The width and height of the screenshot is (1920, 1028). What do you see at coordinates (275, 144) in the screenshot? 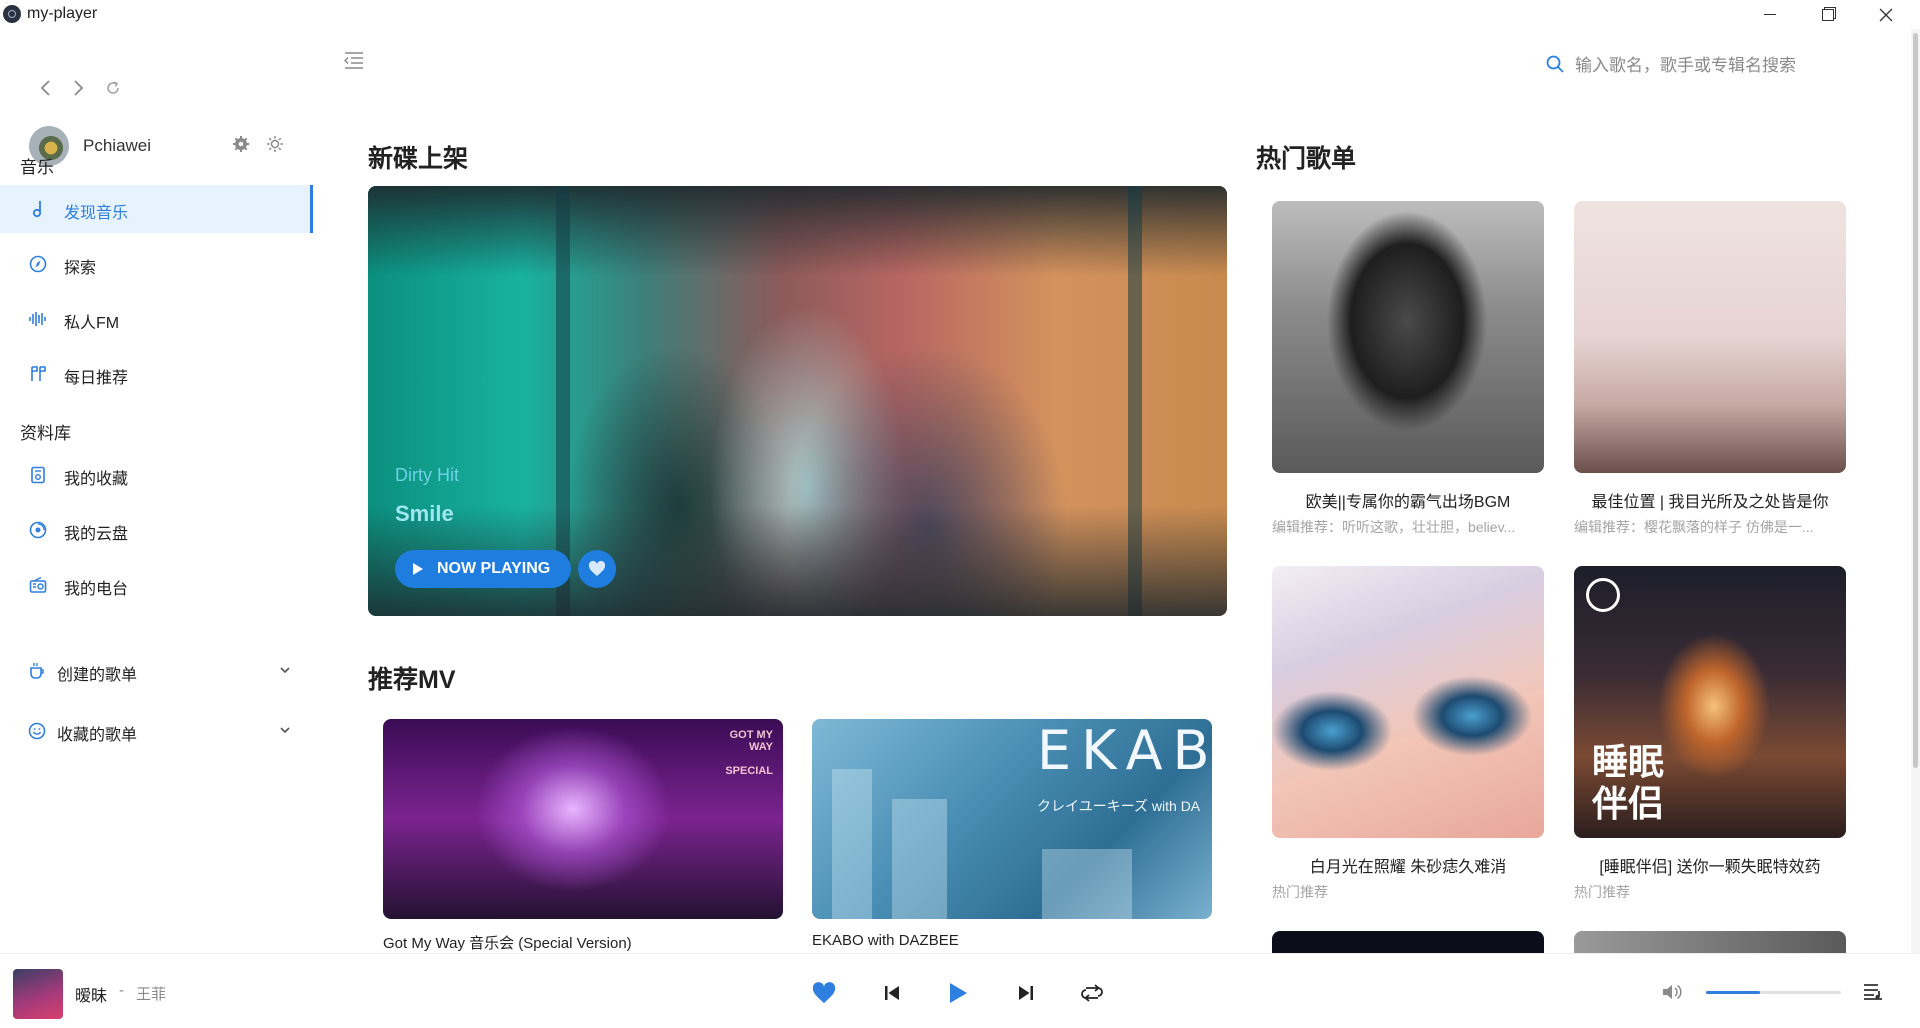
I see `theme-sun-icon` at bounding box center [275, 144].